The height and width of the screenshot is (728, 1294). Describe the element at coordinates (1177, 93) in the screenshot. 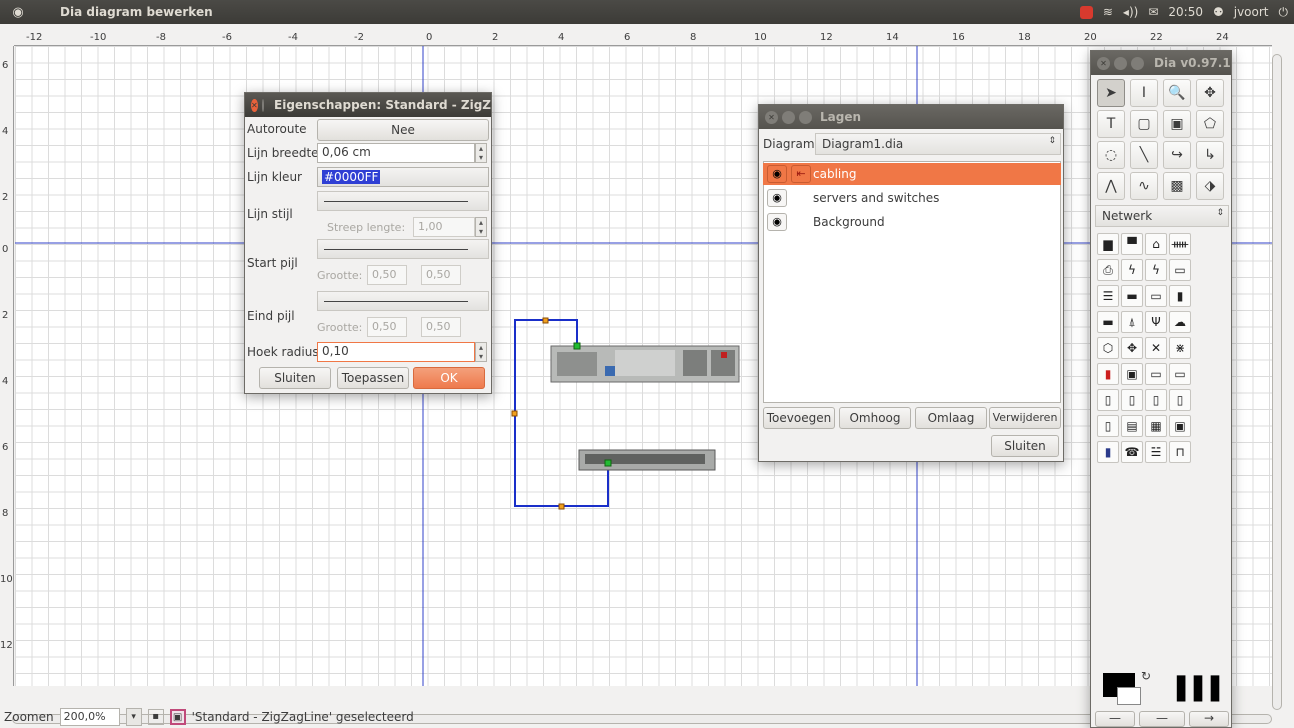

I see `tool-magnify-icon: 🔍` at that location.